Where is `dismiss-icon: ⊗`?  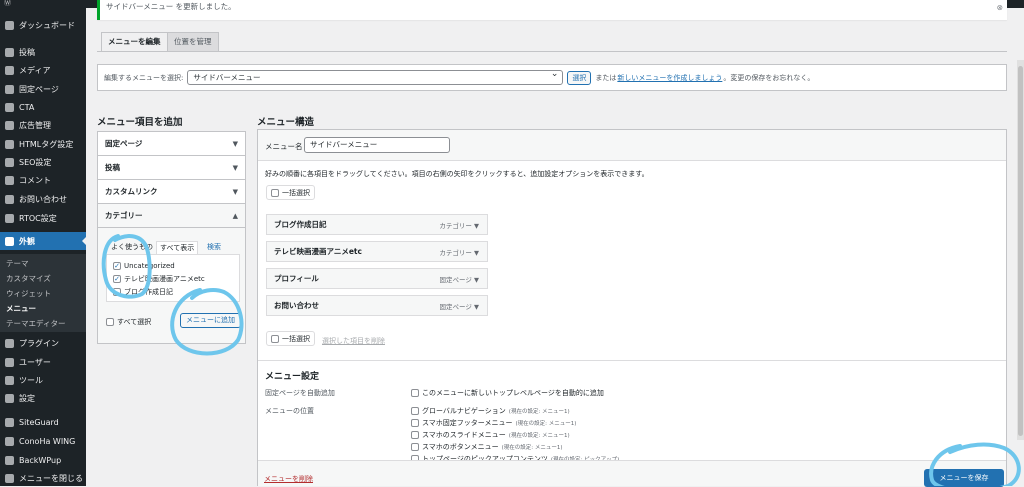
dismiss-icon: ⊗ is located at coordinates (1000, 7).